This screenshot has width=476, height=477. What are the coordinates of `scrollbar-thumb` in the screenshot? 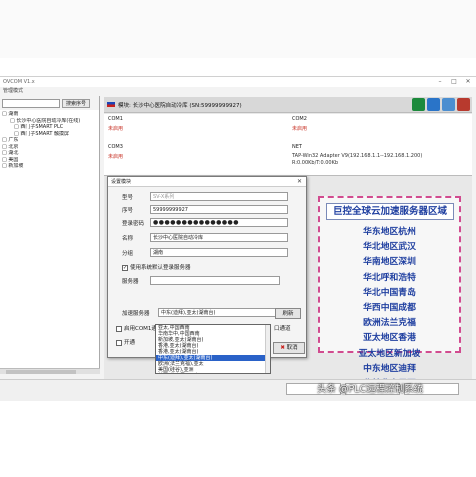 It's located at (41, 372).